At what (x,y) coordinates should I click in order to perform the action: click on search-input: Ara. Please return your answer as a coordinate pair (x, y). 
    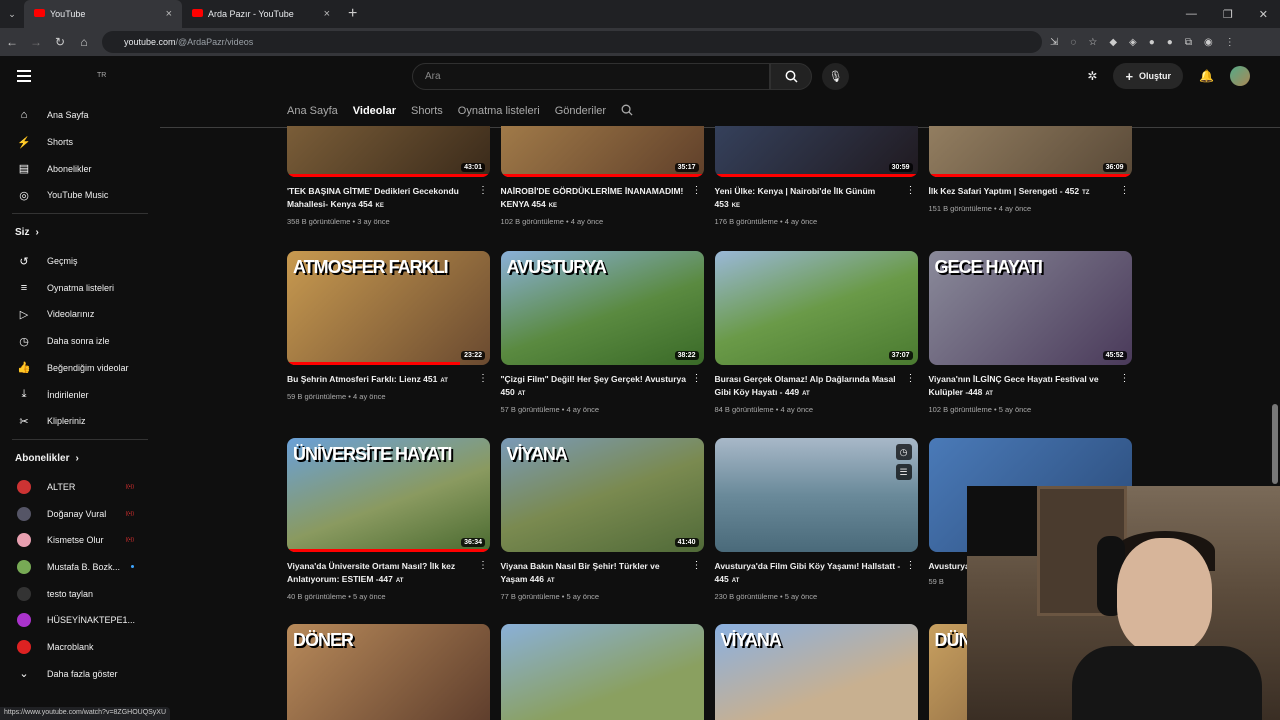
    Looking at the image, I should click on (591, 76).